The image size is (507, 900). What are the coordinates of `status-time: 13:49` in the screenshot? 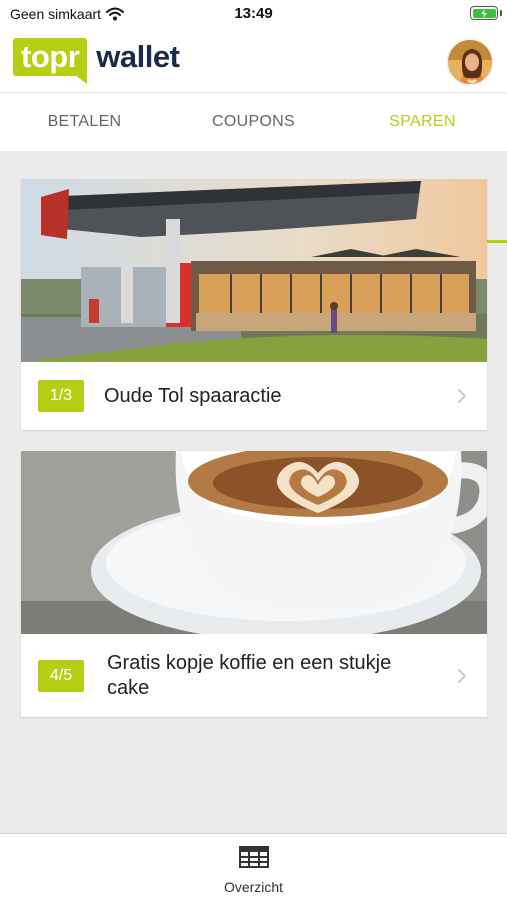 It's located at (253, 13).